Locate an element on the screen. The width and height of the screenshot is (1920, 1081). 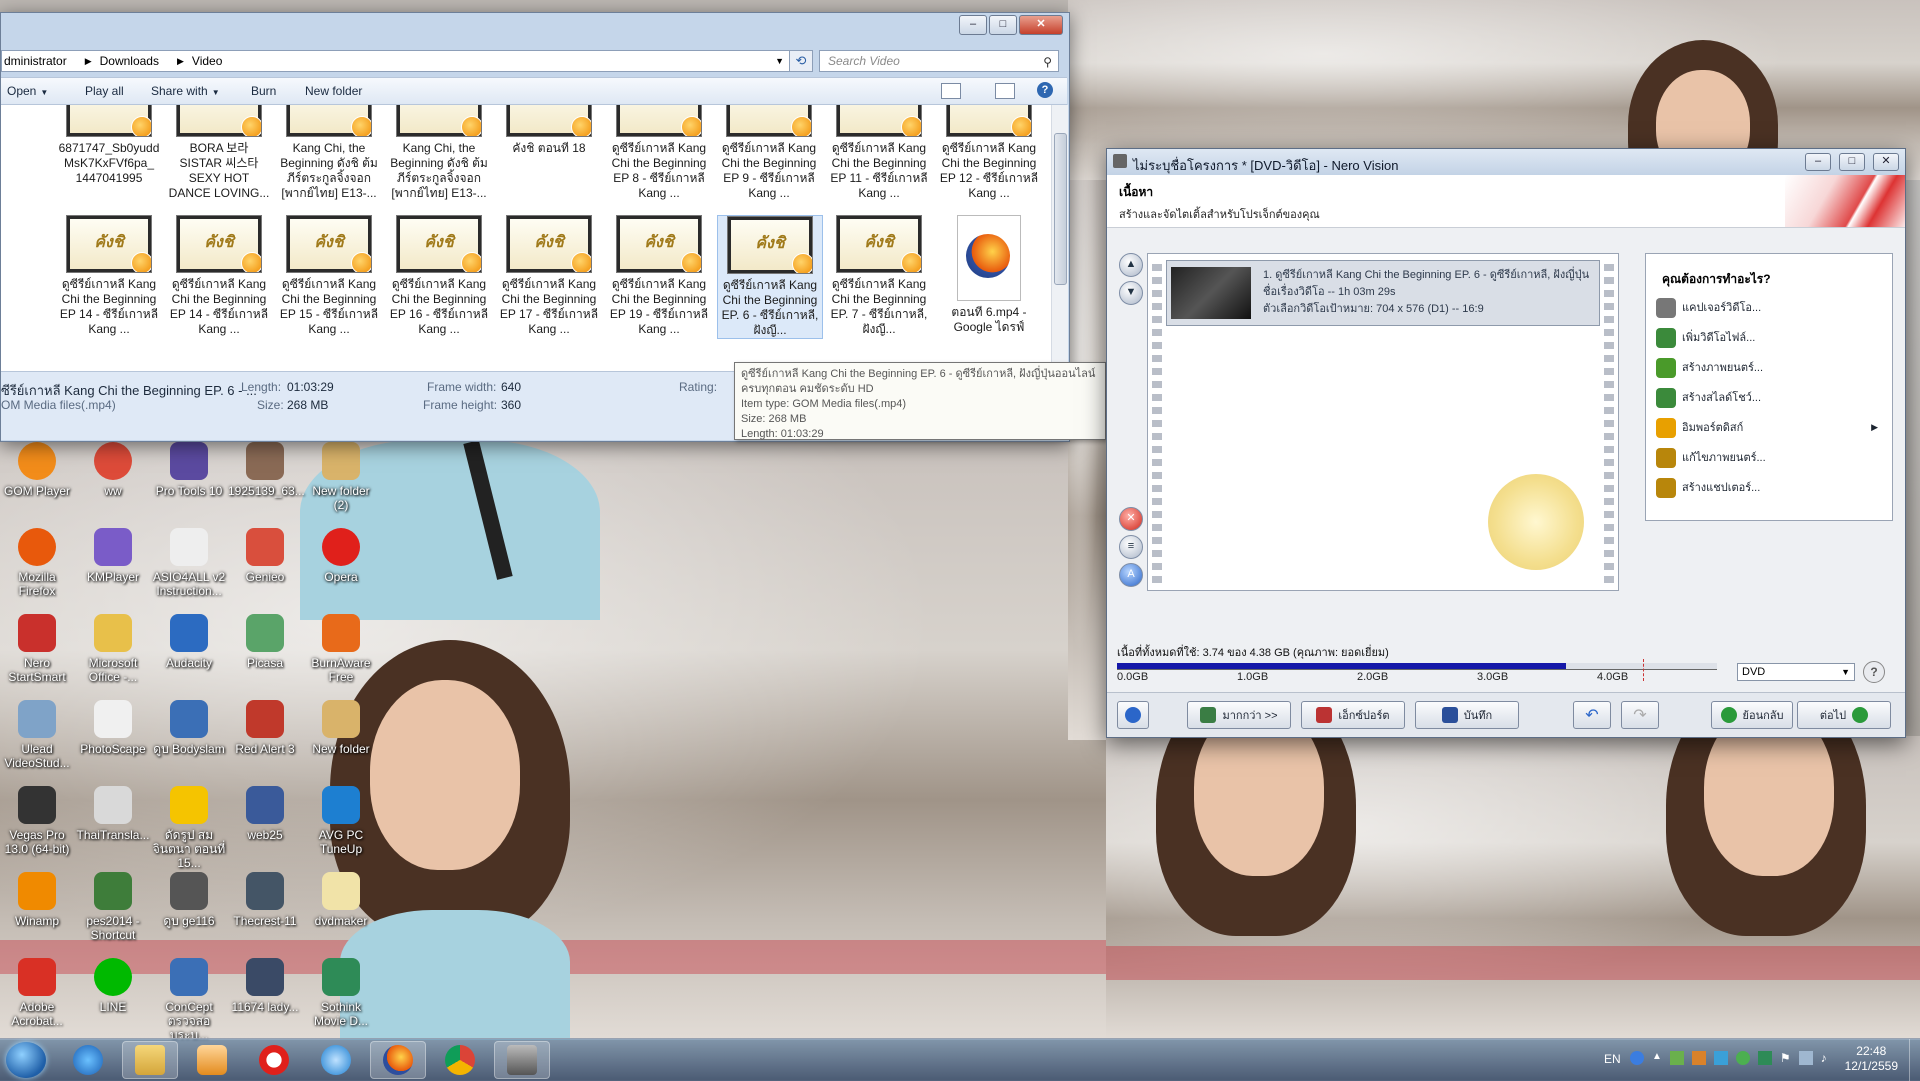
taskbar-nero-vision is located at coordinates (522, 1060).